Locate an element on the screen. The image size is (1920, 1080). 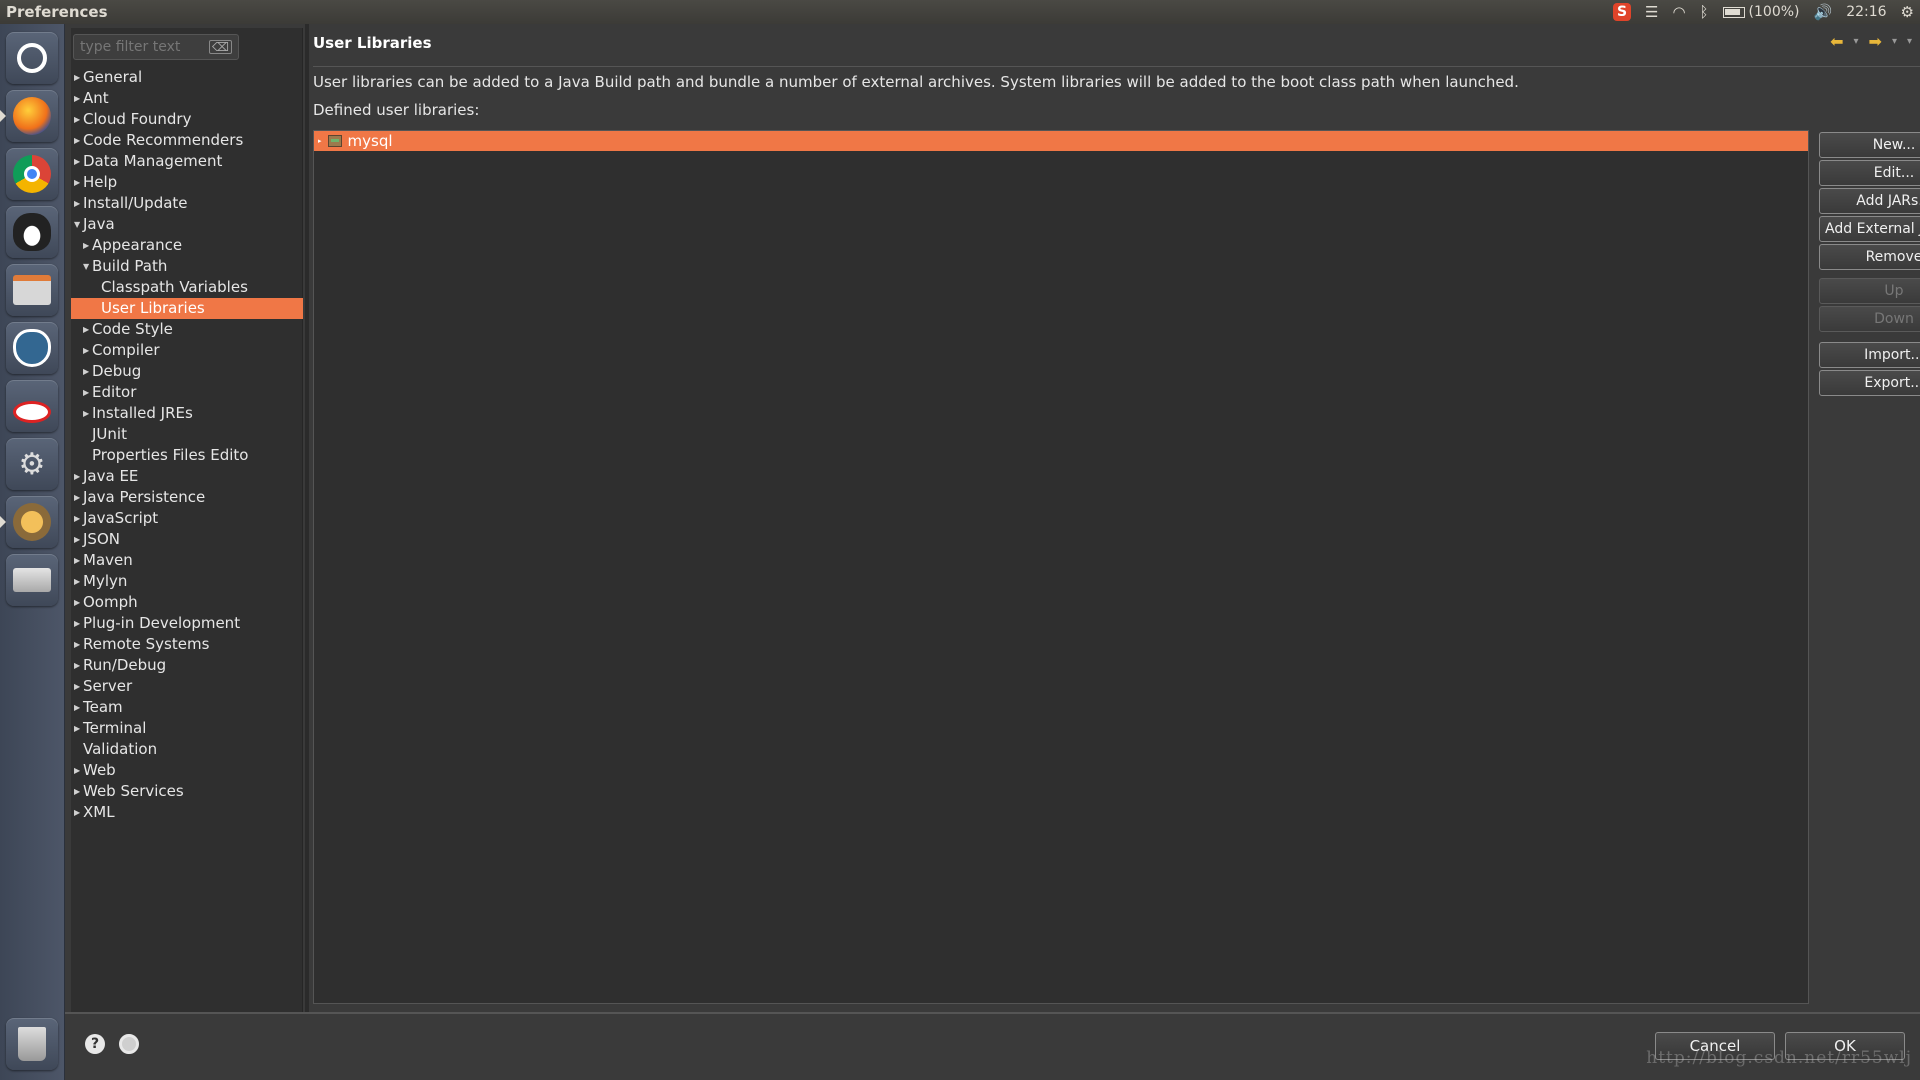
tree-item: ▼ Build Path is located at coordinates (187, 266).